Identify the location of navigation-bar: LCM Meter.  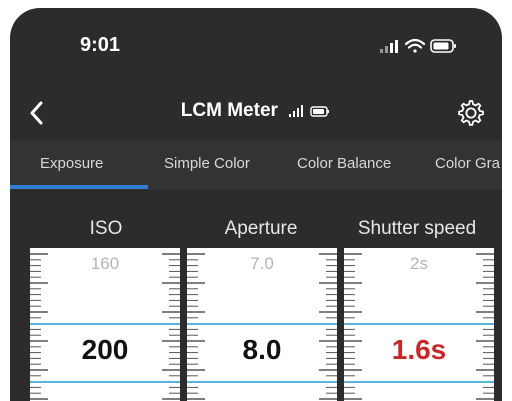
(256, 114).